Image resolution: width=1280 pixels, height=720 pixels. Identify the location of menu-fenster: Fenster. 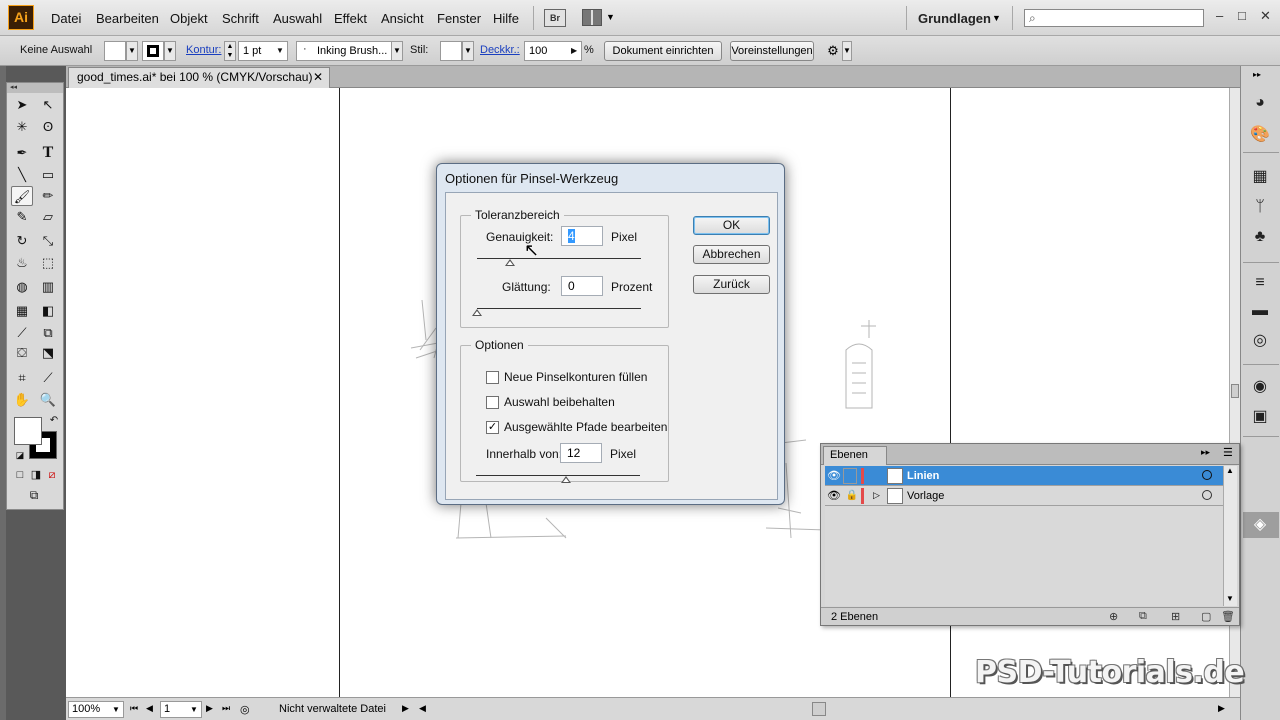
(459, 18).